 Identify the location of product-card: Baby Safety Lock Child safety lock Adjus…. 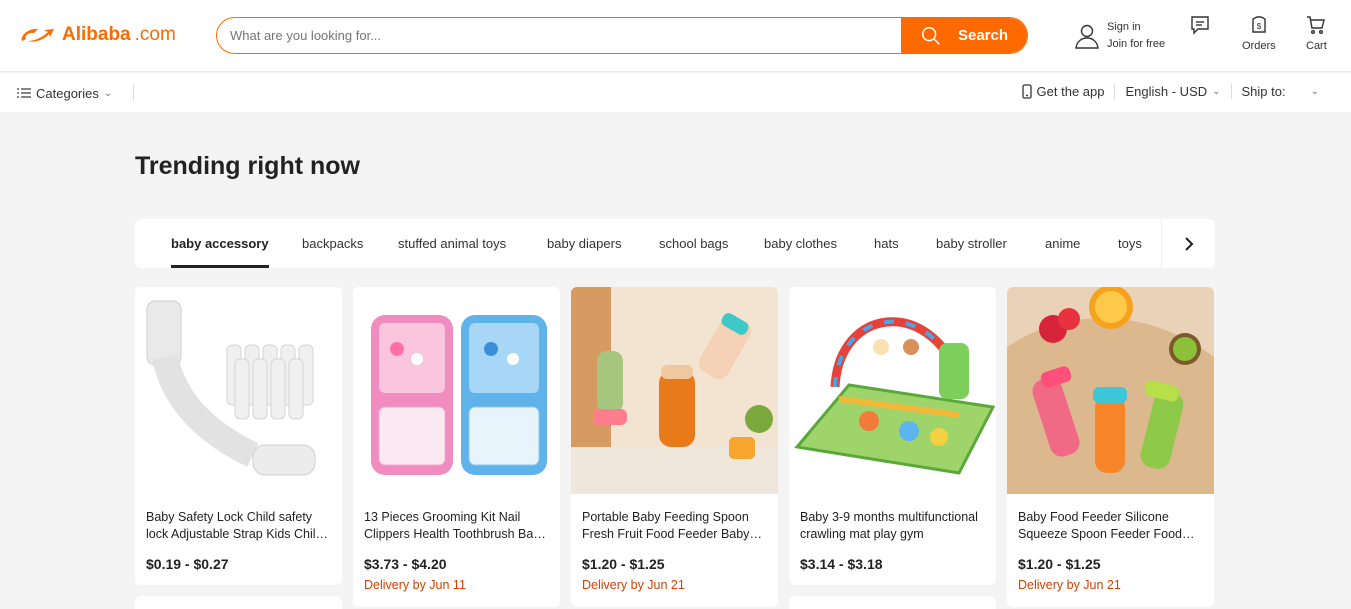
(238, 436).